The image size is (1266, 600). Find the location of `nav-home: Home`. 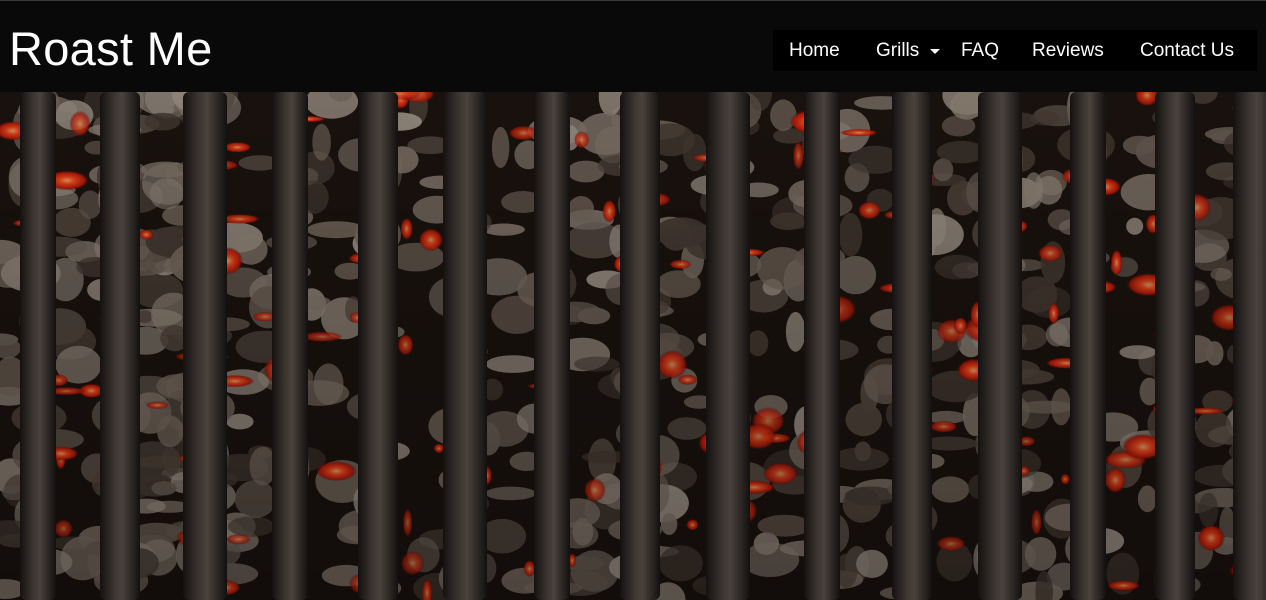

nav-home: Home is located at coordinates (814, 50).